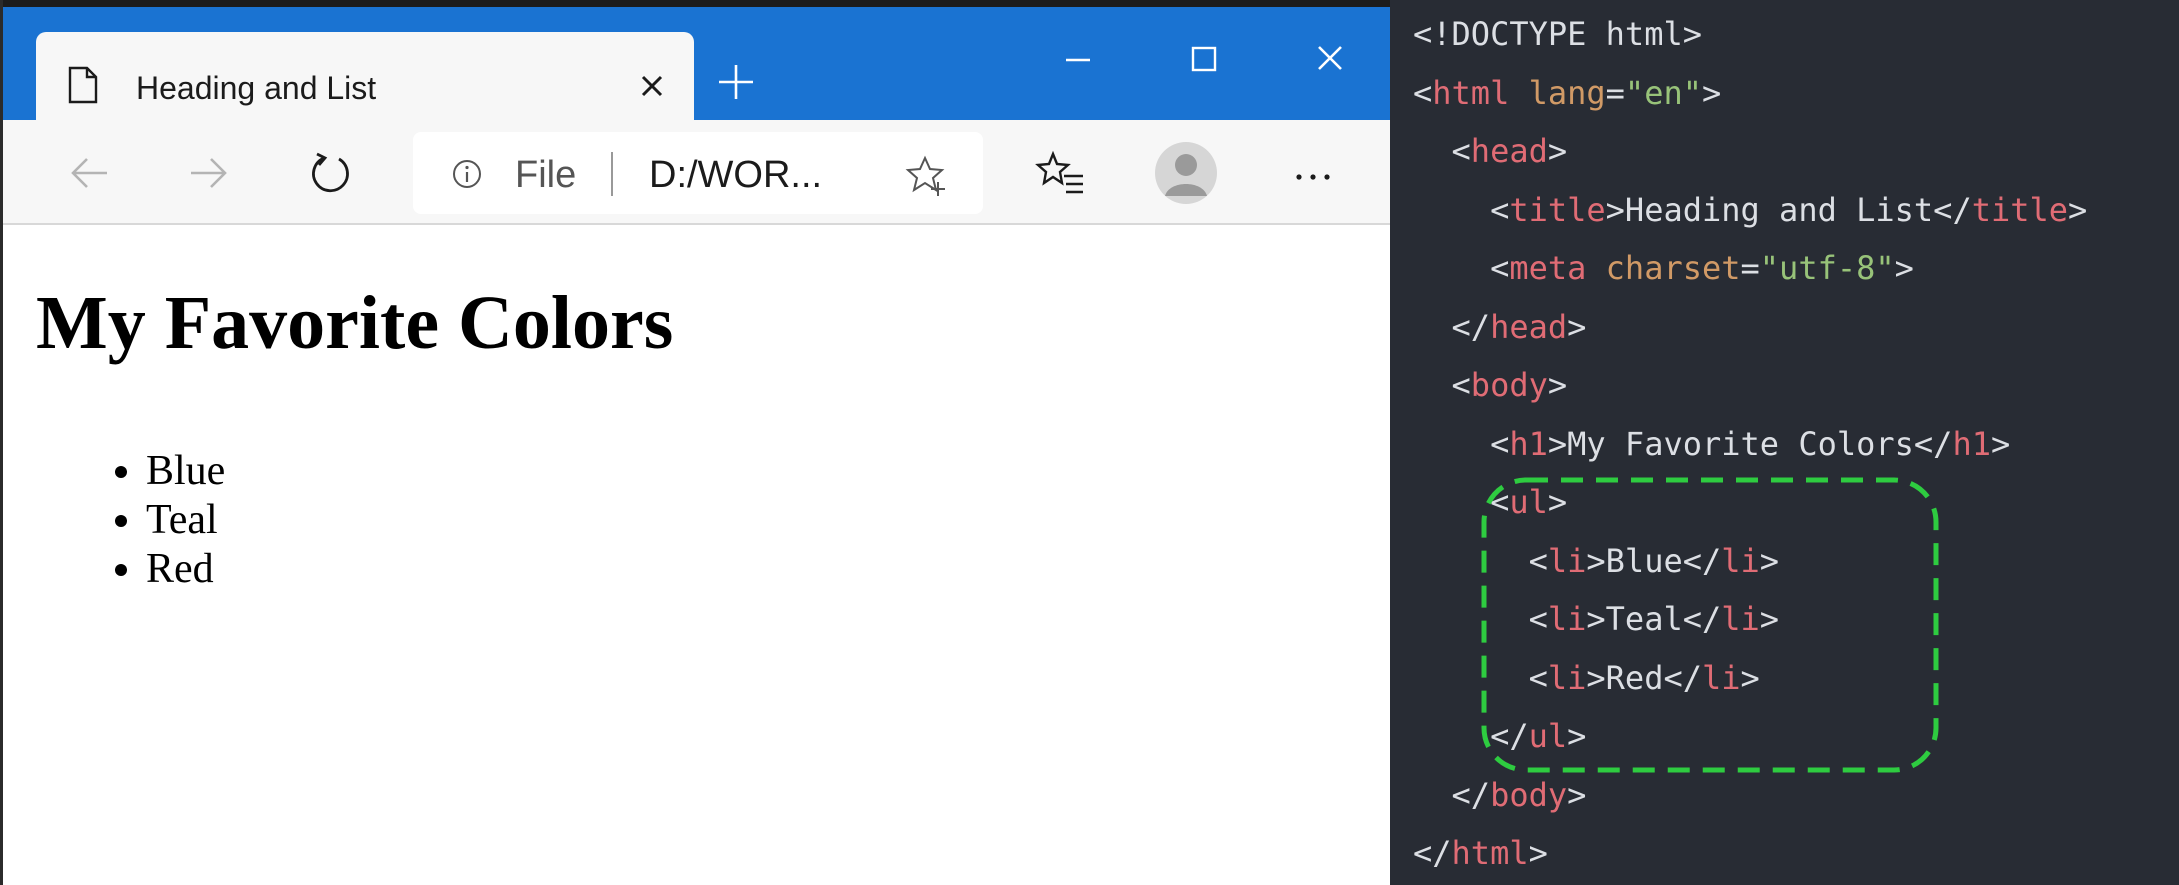  I want to click on page-icon, so click(83, 85).